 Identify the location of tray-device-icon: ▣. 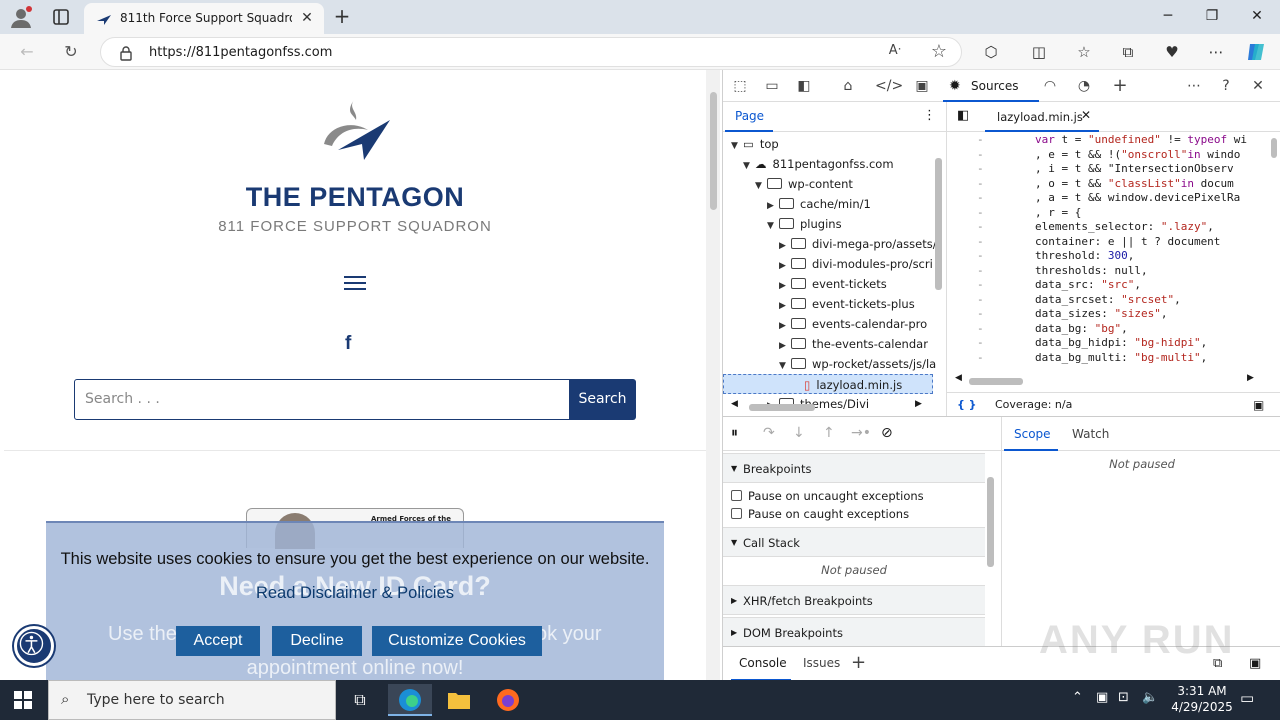
(1102, 697).